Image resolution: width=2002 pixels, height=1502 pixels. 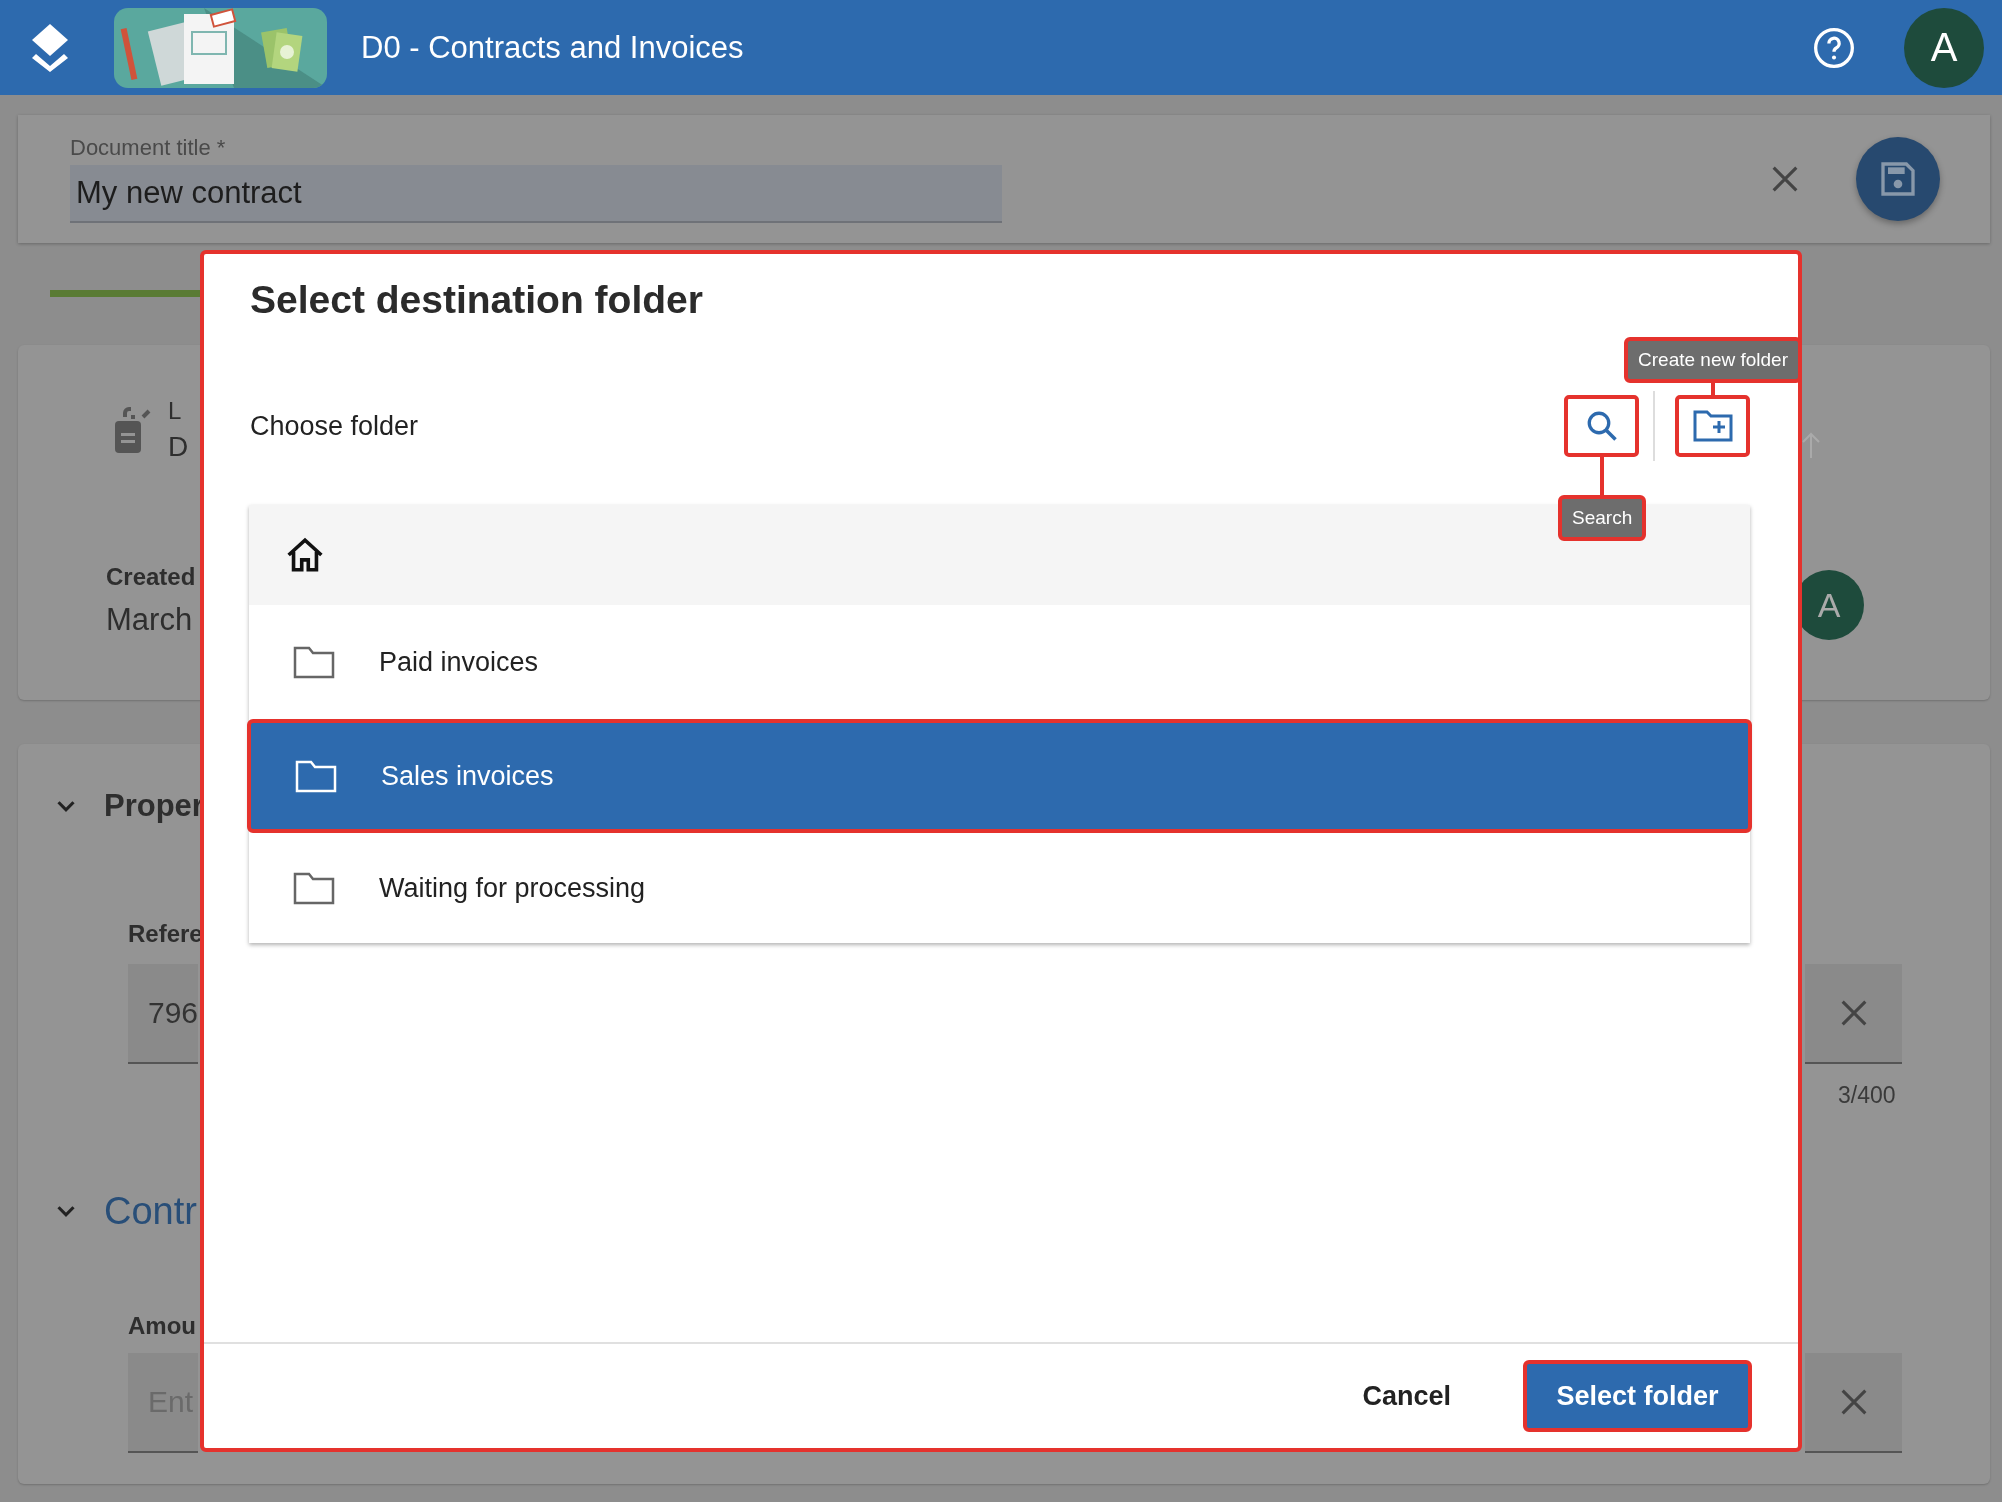 I want to click on save-button, so click(x=1898, y=179).